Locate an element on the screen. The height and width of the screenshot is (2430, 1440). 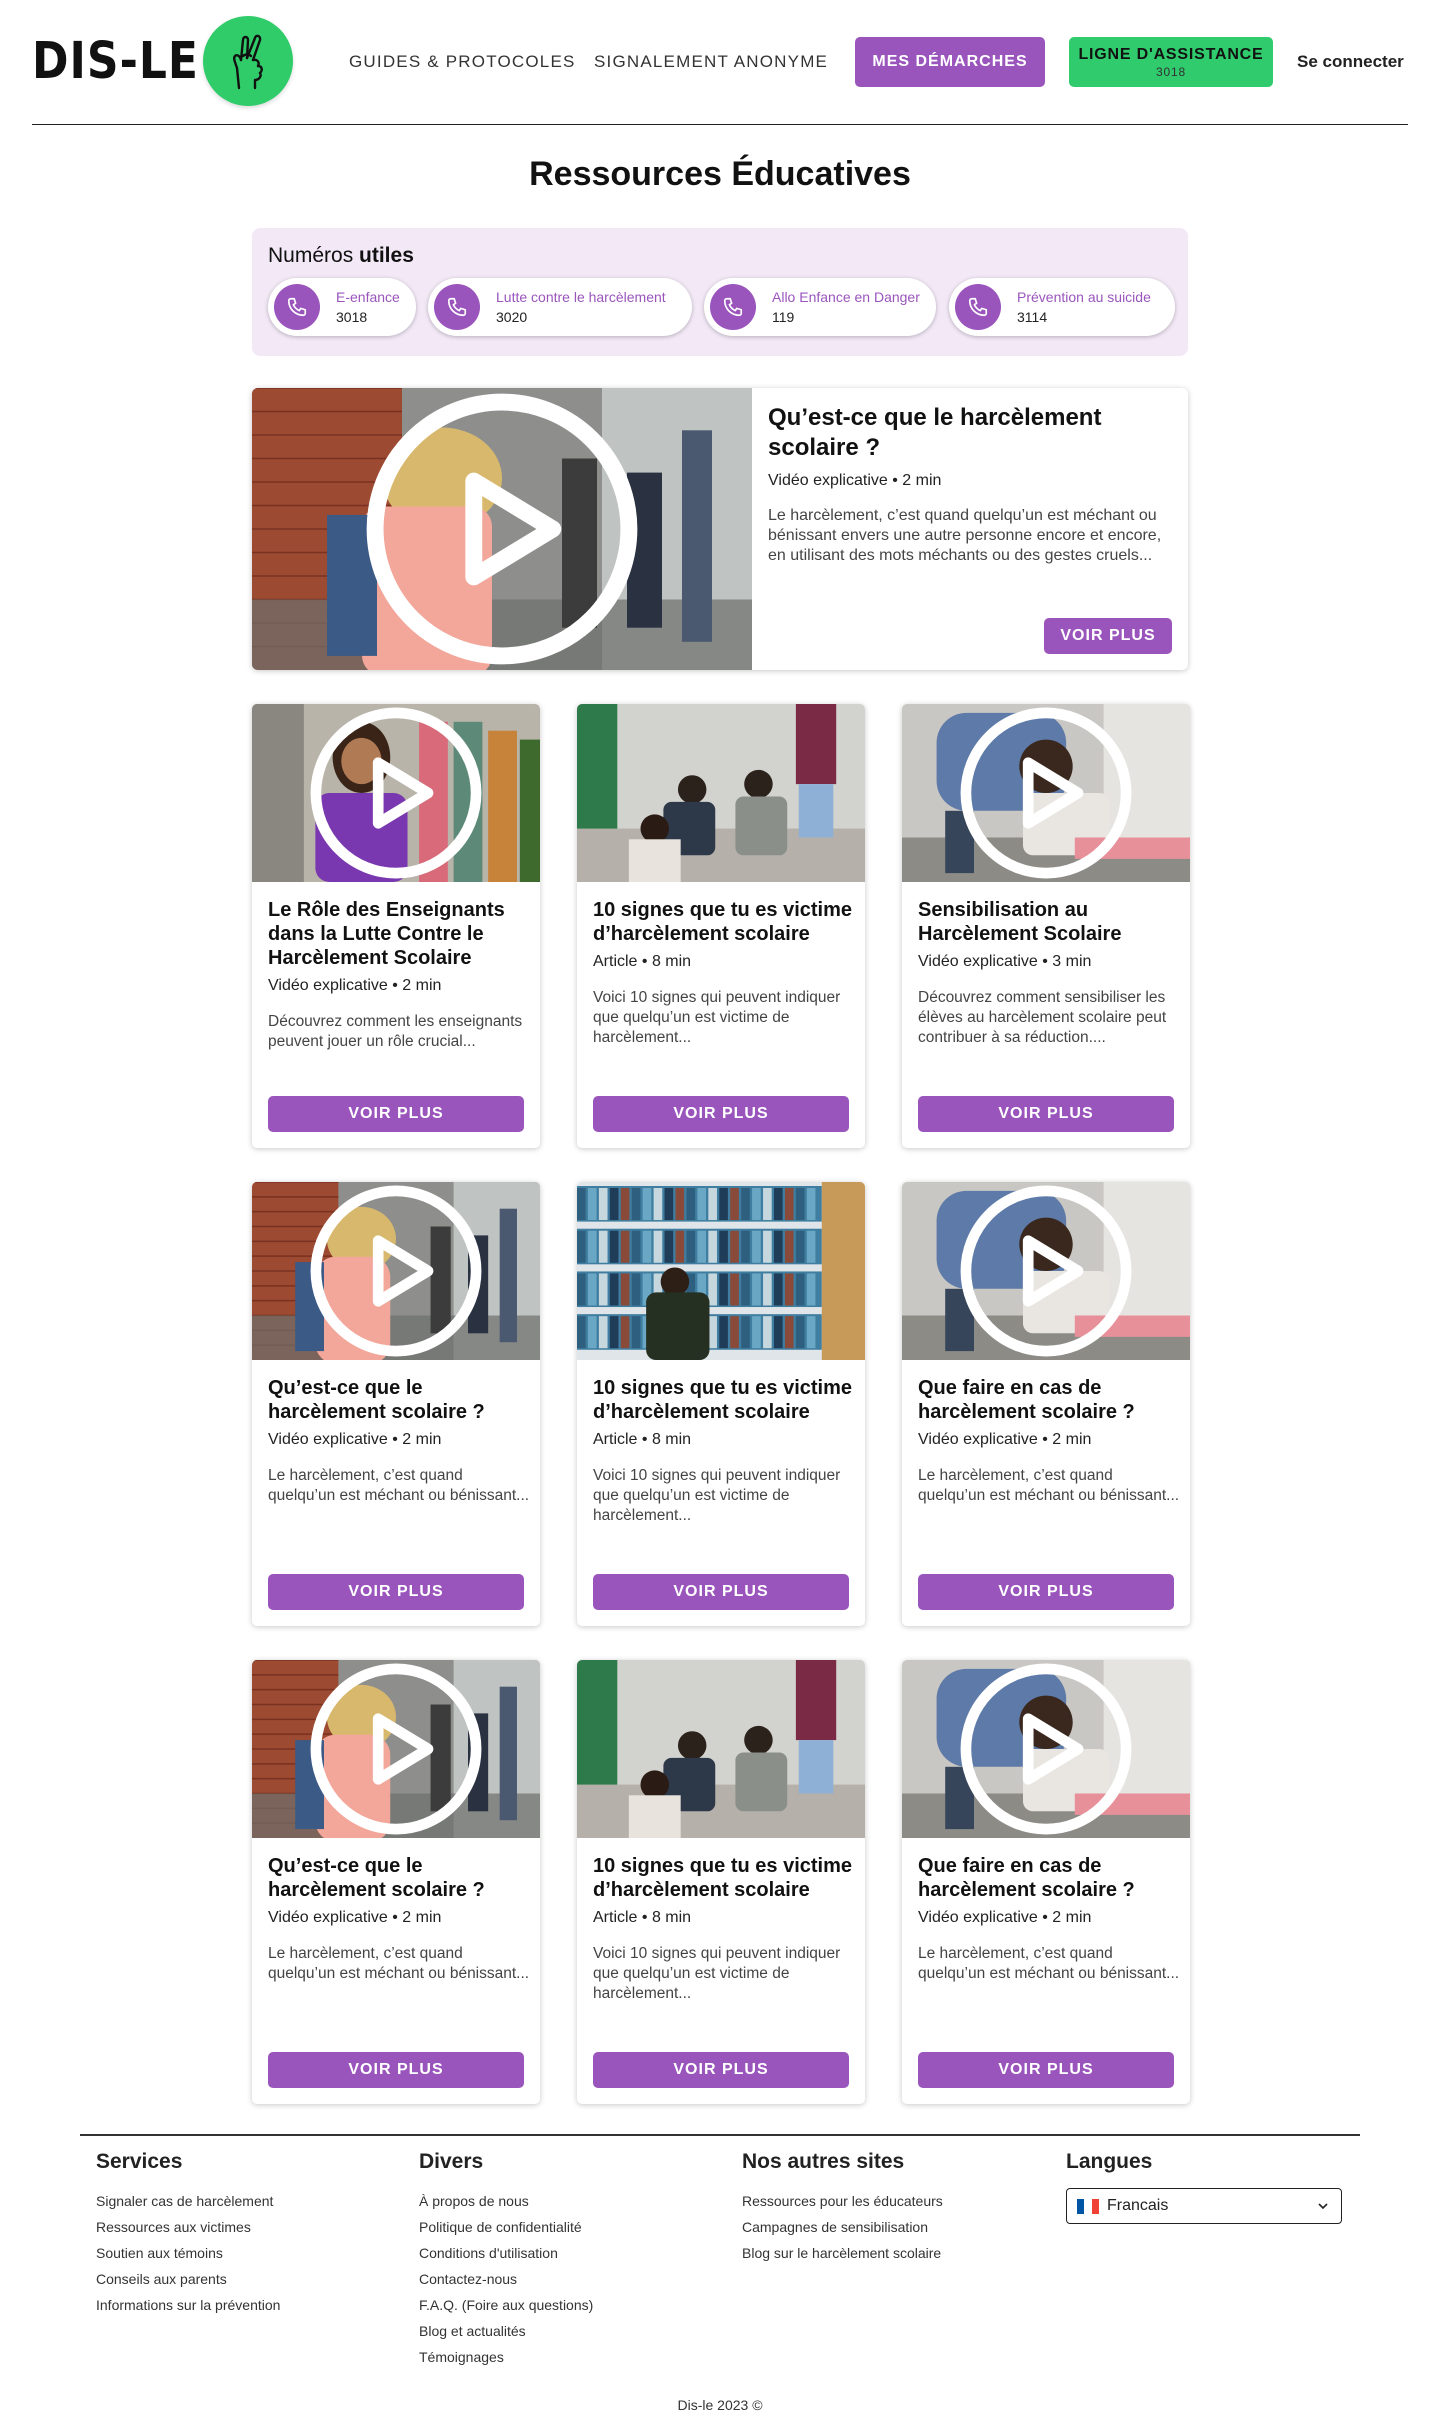
useful-numbers-title: Numéros utiles is located at coordinates (341, 256).